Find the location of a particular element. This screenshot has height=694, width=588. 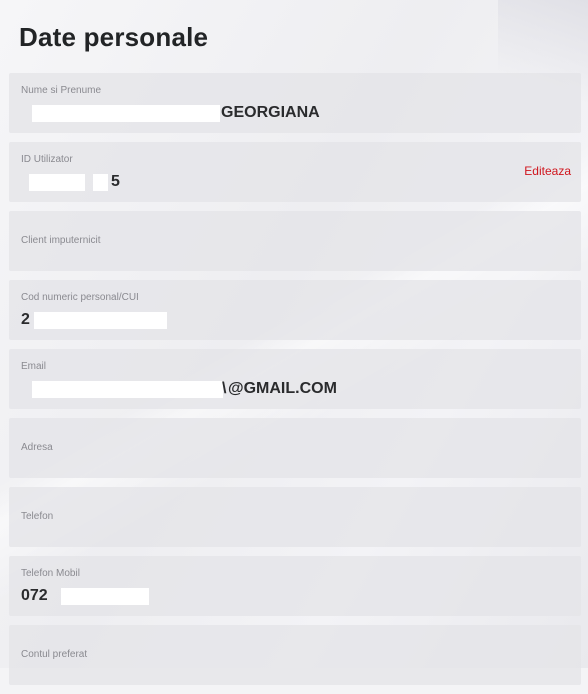

field-preferred-account-label: Contul preferat is located at coordinates (54, 654).